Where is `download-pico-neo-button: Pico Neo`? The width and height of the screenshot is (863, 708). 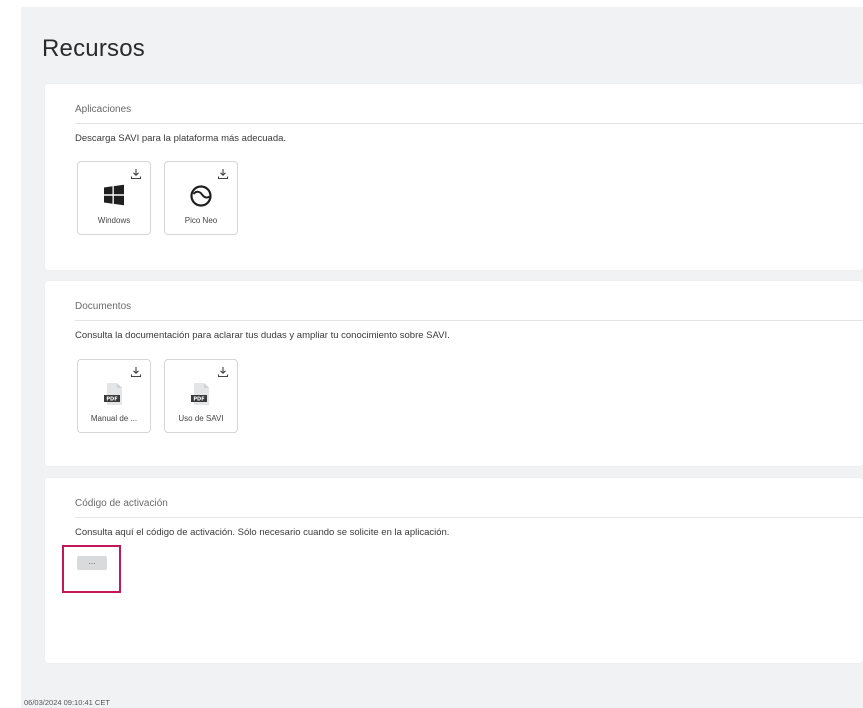
download-pico-neo-button: Pico Neo is located at coordinates (201, 198).